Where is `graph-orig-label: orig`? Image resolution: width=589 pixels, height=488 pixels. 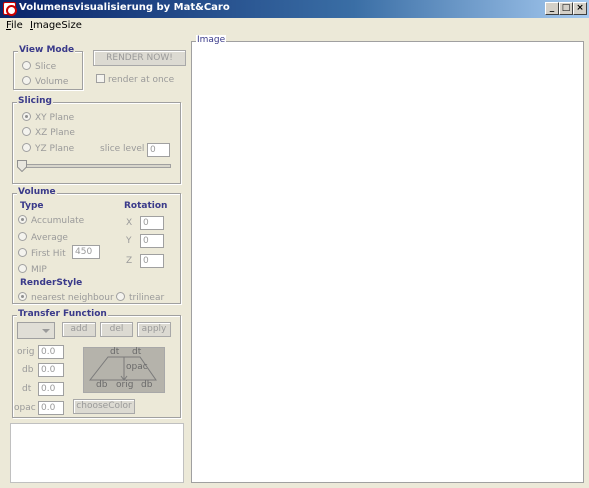
graph-orig-label: orig is located at coordinates (125, 385).